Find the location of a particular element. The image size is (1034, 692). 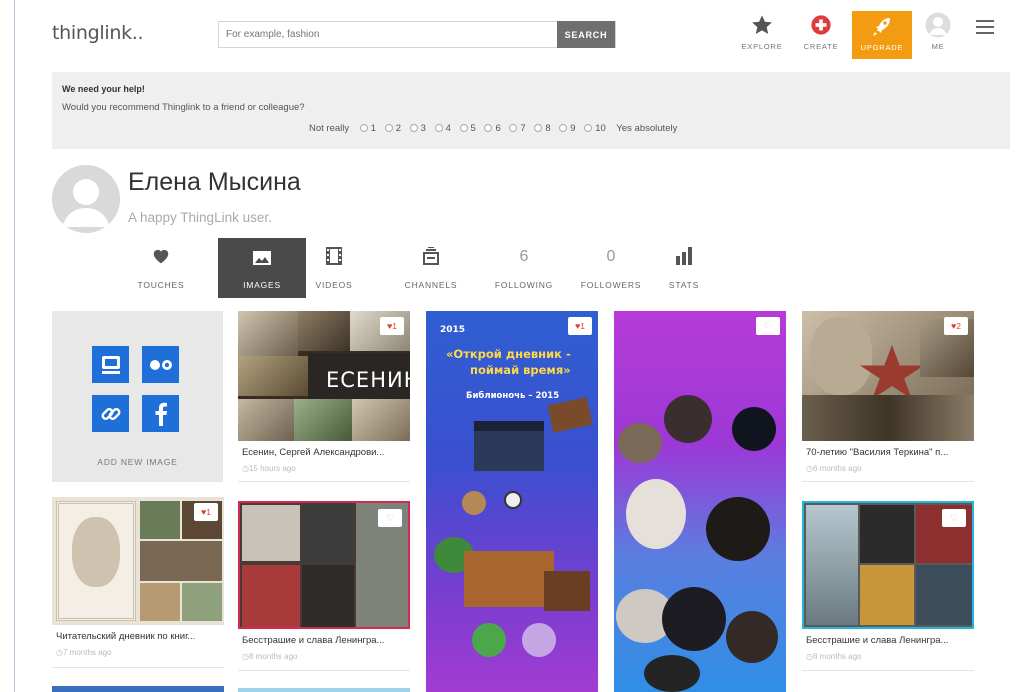

tab-channels: CHANNELS is located at coordinates (431, 268).